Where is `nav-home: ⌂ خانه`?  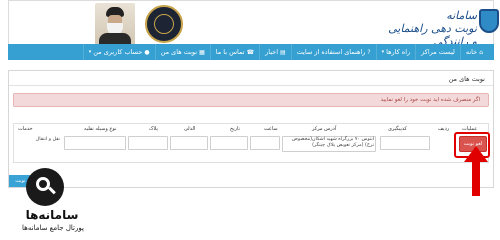
nav-home: ⌂ خانه is located at coordinates (473, 52).